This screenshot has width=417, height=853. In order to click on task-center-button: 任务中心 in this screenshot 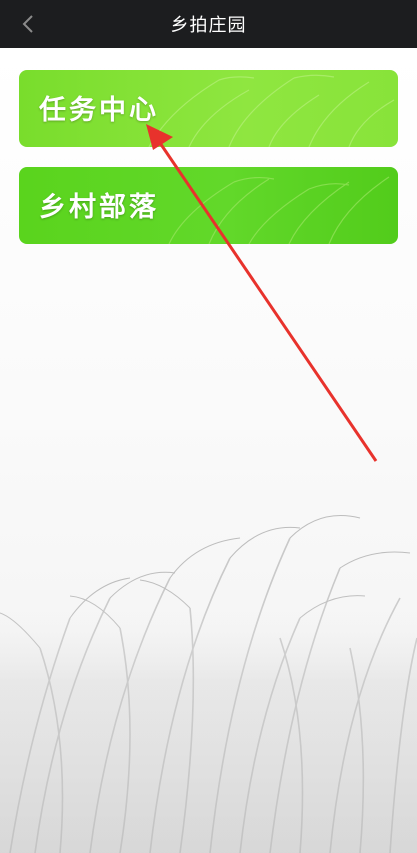, I will do `click(208, 108)`.